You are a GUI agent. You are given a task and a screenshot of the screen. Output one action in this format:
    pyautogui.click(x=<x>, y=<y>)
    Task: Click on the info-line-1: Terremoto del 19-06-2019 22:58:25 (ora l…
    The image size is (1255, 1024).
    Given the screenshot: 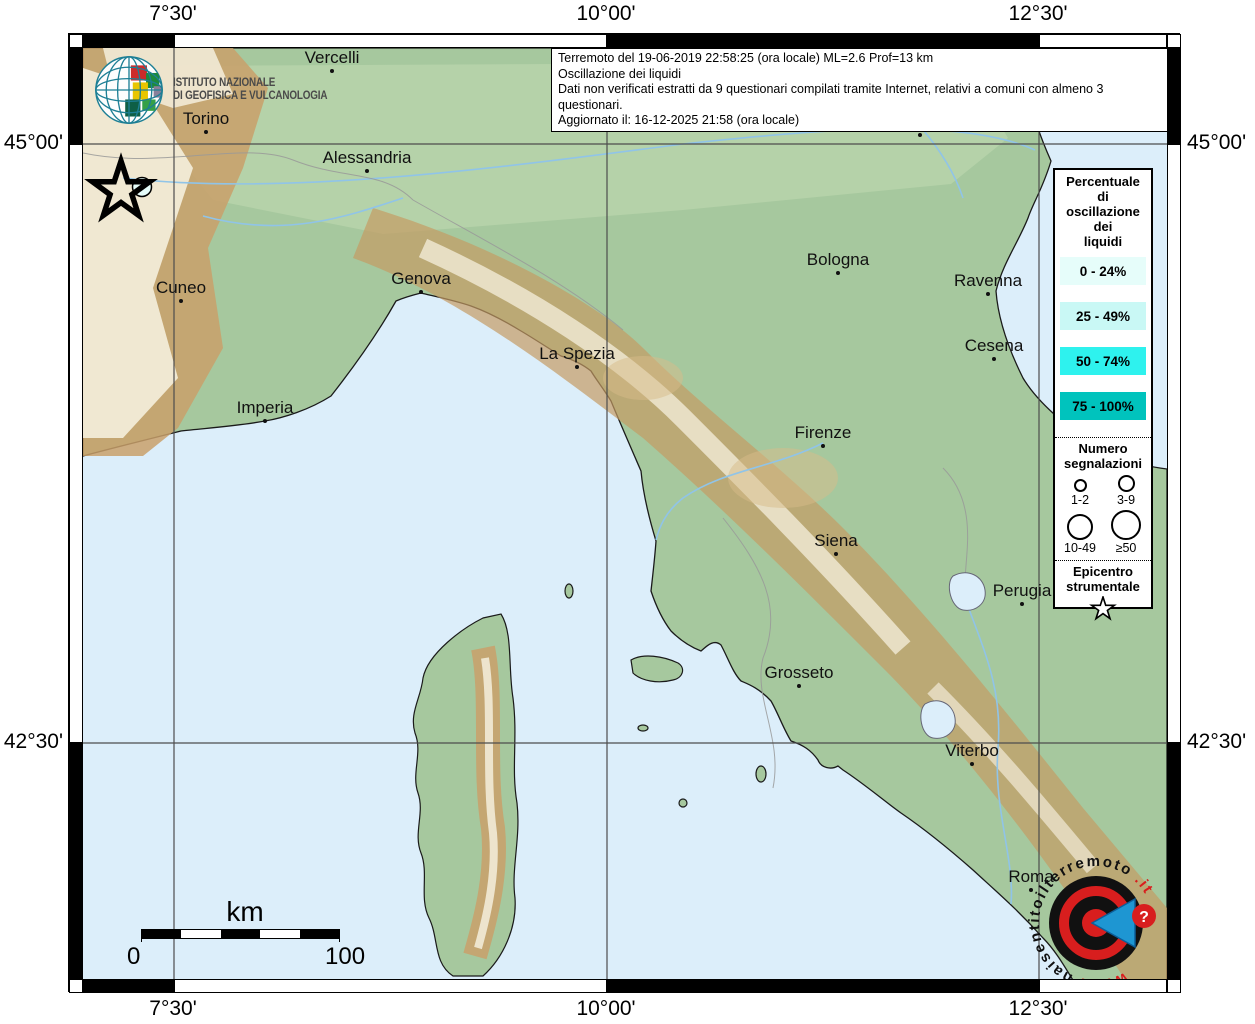 What is the action you would take?
    pyautogui.click(x=746, y=58)
    